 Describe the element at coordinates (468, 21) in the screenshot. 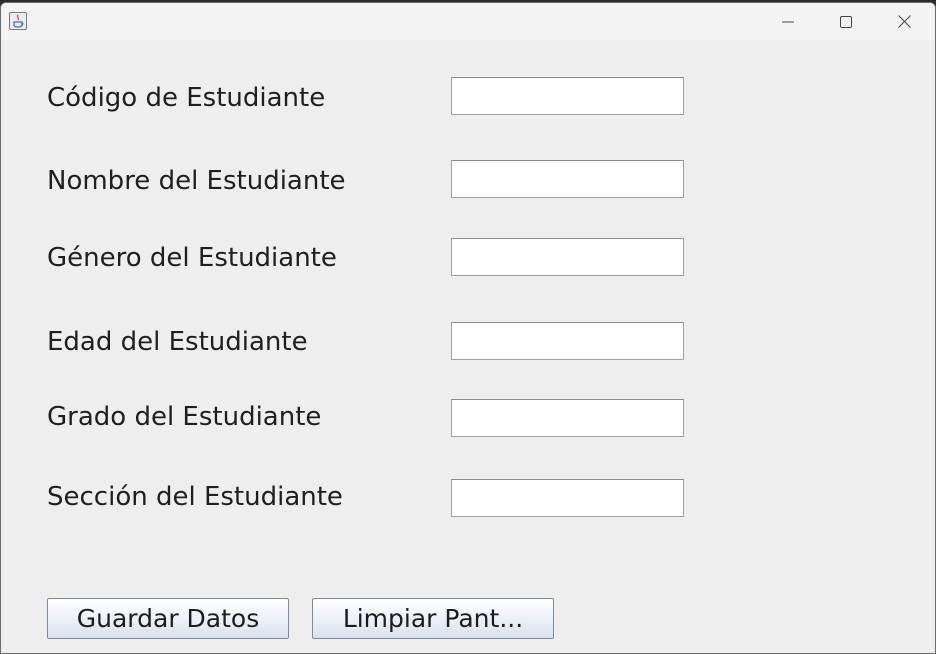

I see `title-bar` at that location.